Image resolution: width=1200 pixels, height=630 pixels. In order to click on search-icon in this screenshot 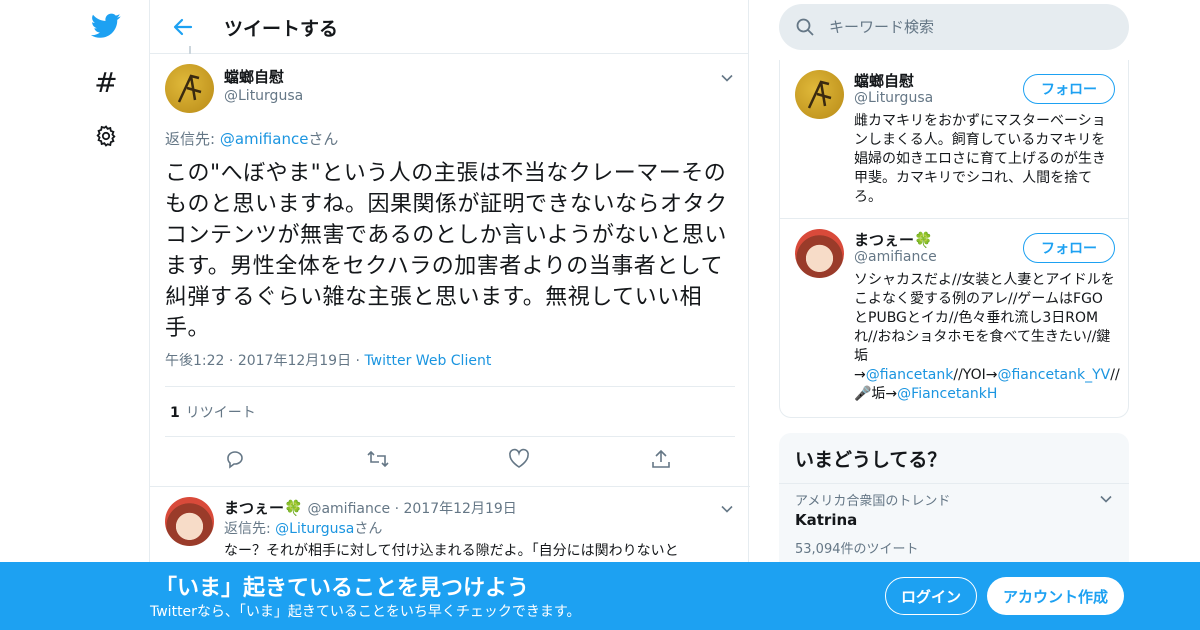, I will do `click(805, 27)`.